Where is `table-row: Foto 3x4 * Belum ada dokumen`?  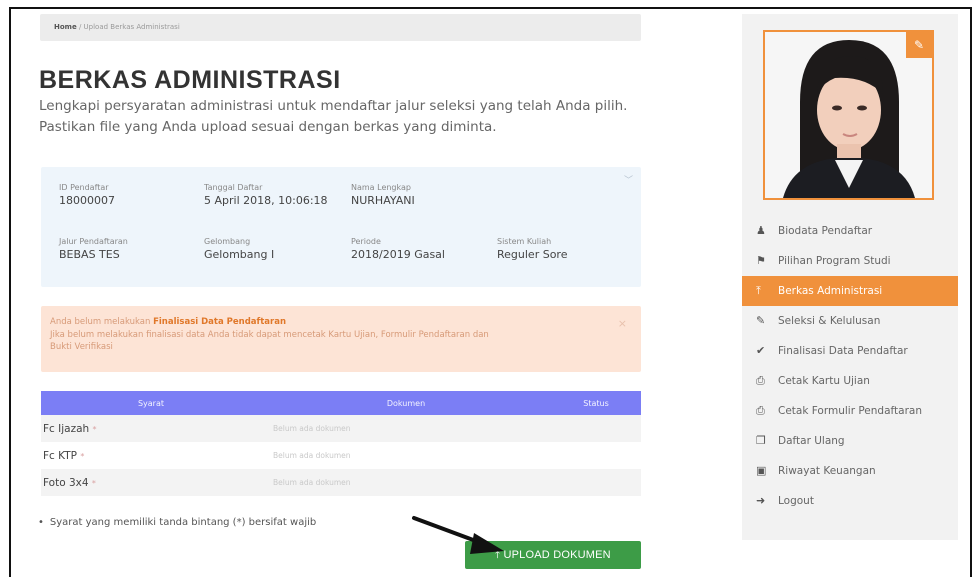 table-row: Foto 3x4 * Belum ada dokumen is located at coordinates (341, 482).